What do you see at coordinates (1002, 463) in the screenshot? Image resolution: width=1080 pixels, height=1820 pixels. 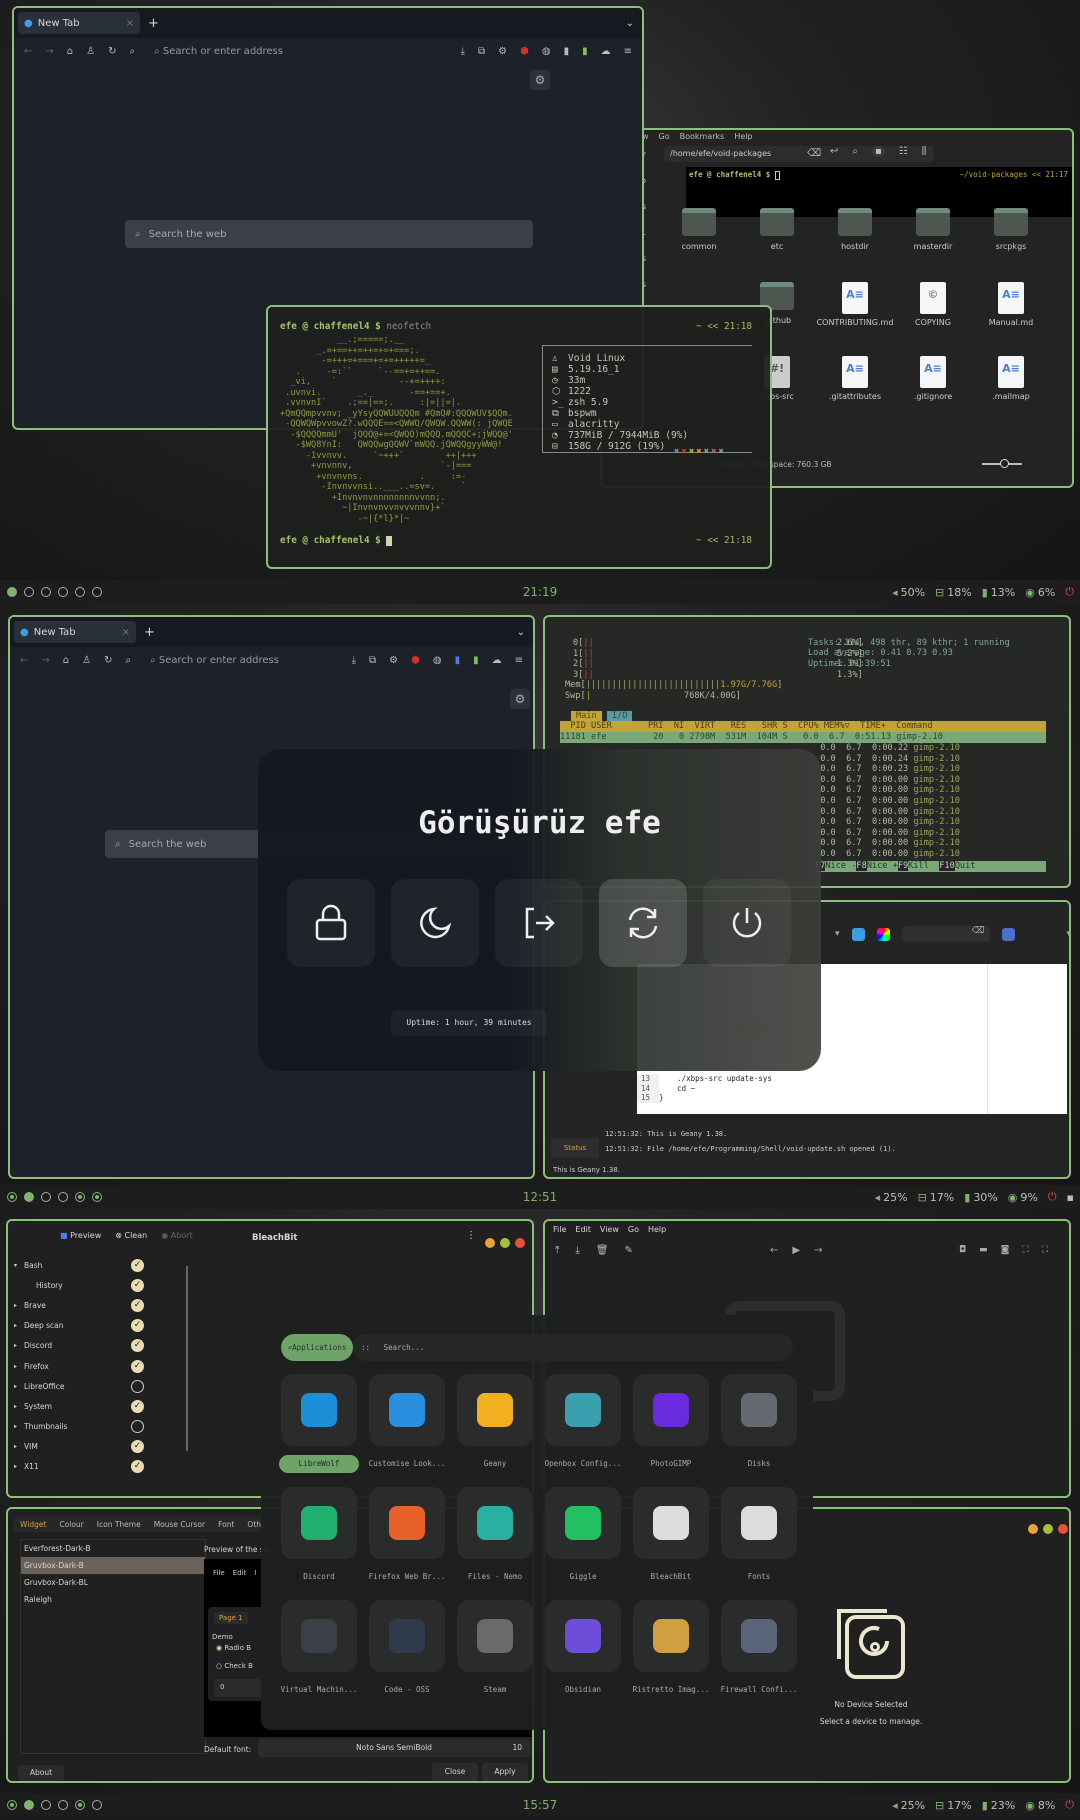 I see `zoom-slider` at bounding box center [1002, 463].